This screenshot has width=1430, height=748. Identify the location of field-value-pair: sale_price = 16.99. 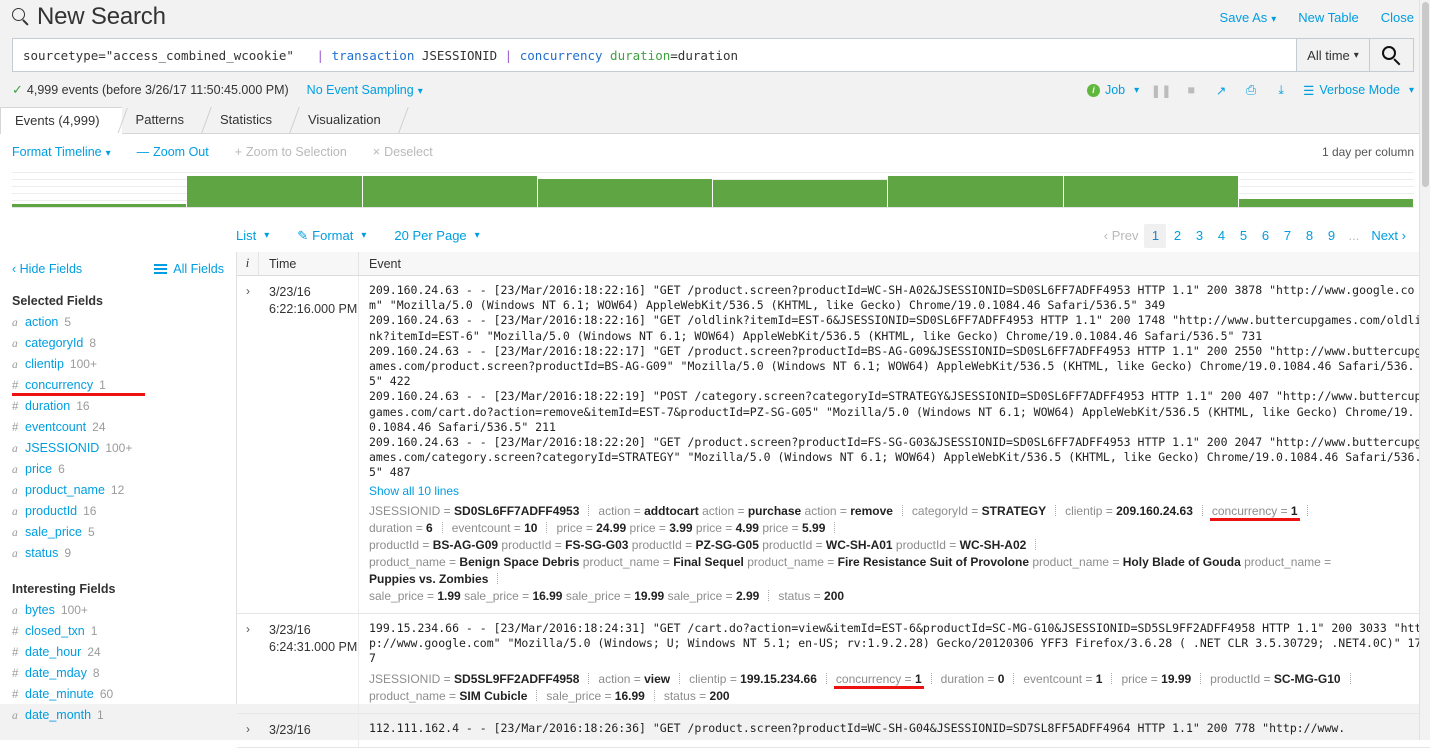
(595, 696).